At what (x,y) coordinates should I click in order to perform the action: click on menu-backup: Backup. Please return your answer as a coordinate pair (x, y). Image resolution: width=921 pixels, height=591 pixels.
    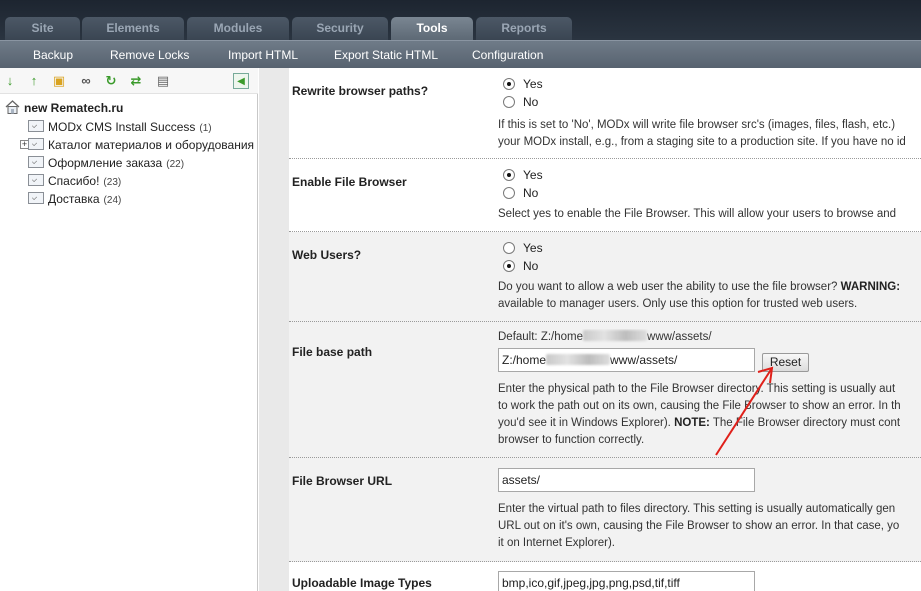
    Looking at the image, I should click on (53, 55).